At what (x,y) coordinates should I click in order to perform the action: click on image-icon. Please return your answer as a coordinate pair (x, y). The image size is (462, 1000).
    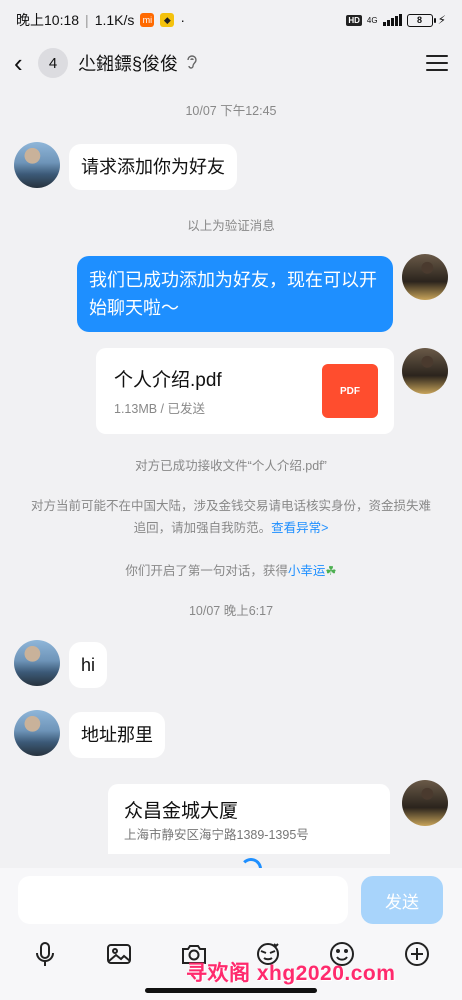
    Looking at the image, I should click on (119, 954).